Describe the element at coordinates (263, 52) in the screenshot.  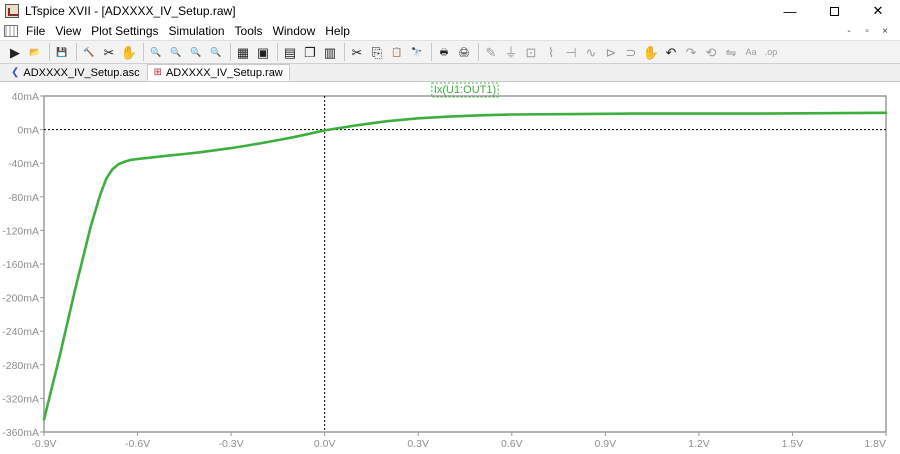
I see `marker-button: ▣` at that location.